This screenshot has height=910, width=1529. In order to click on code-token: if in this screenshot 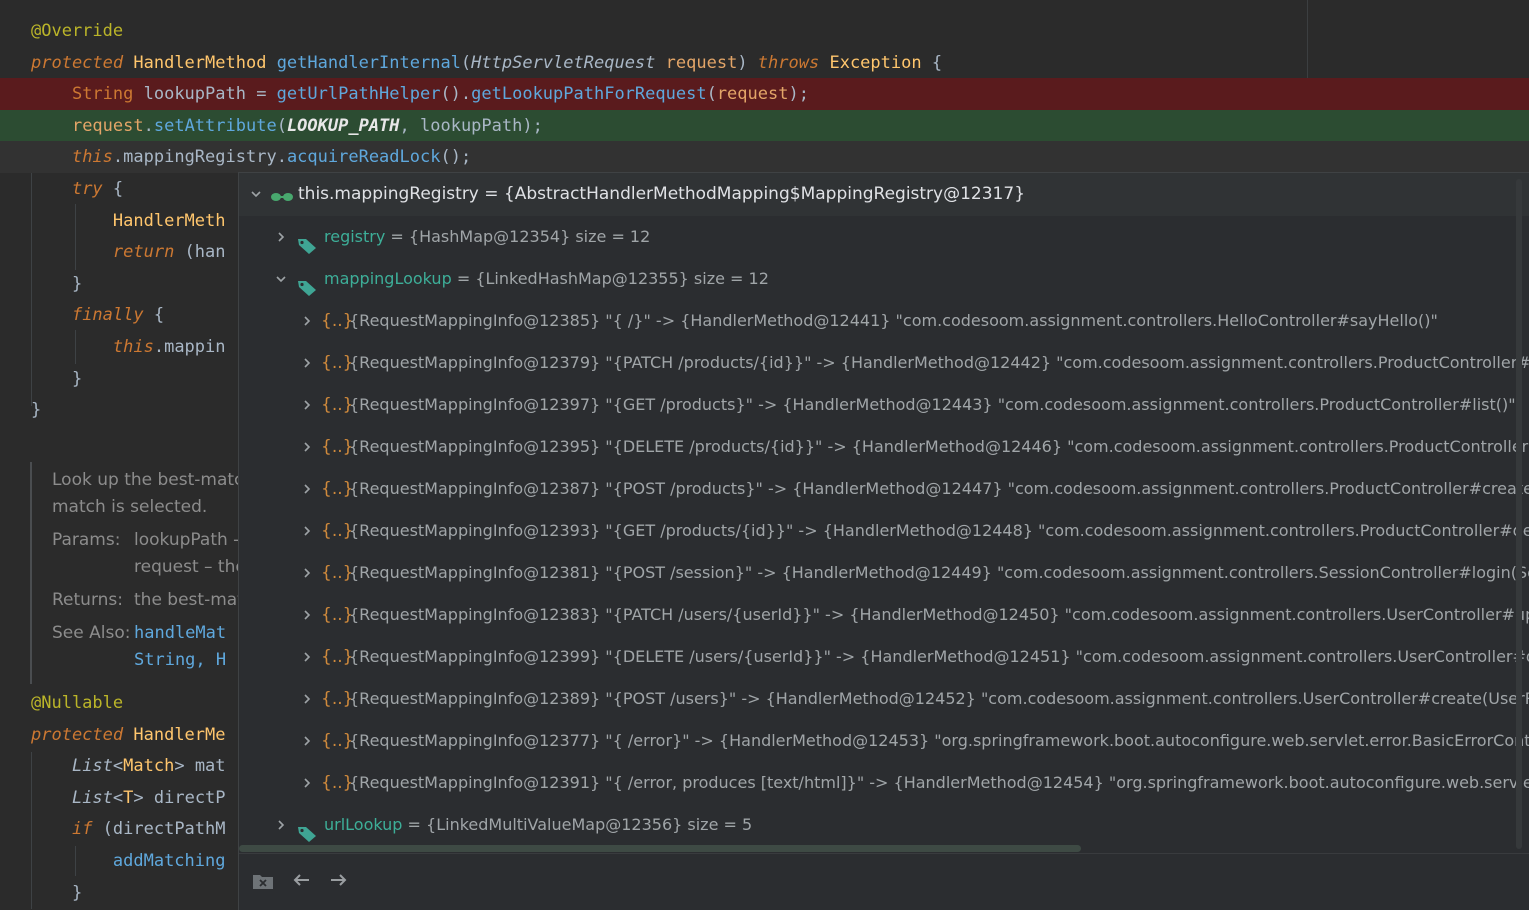, I will do `click(82, 829)`.